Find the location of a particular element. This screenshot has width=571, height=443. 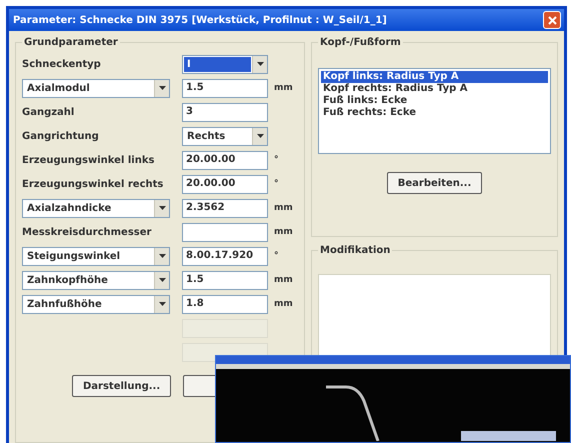

value-dropdown: I is located at coordinates (225, 64).